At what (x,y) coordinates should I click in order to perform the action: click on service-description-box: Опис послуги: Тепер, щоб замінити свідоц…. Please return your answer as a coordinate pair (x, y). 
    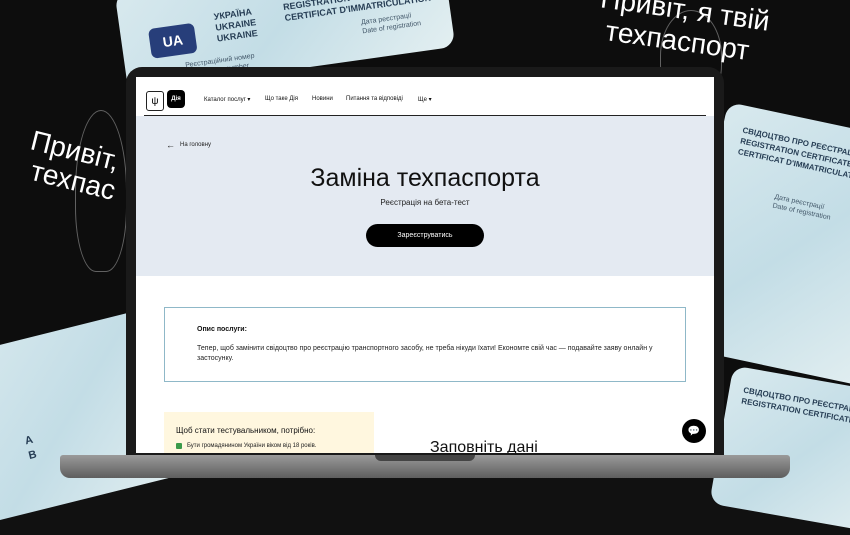
    Looking at the image, I should click on (425, 344).